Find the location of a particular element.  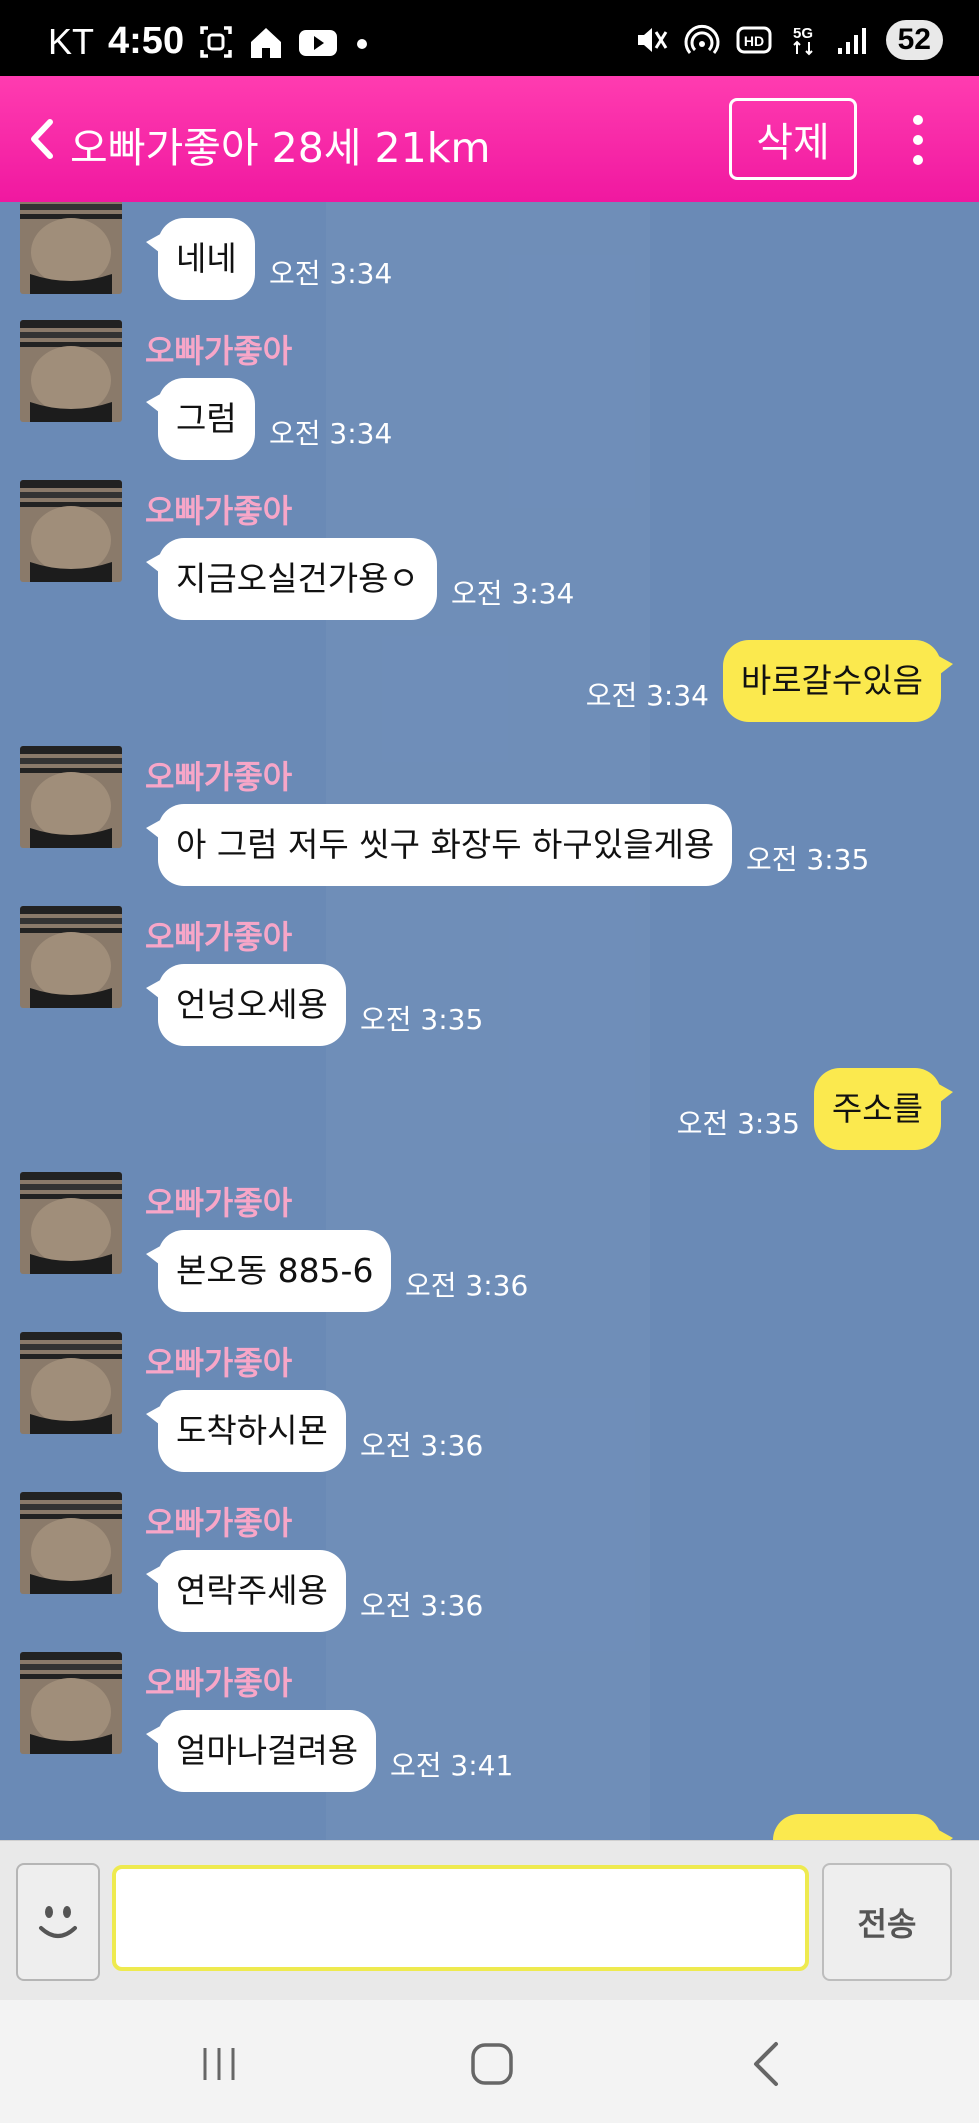

incoming-message-bubble: 얼마나걸려용 is located at coordinates (261, 1751).